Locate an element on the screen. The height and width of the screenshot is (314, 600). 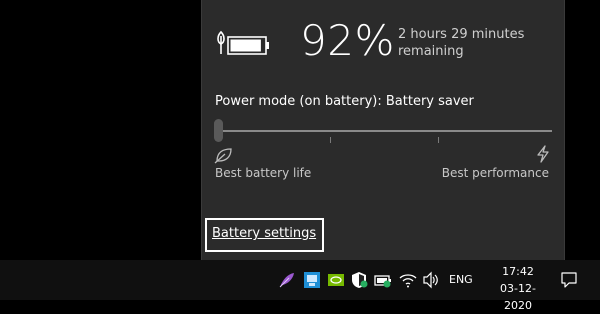
app-icon is located at coordinates (312, 280).